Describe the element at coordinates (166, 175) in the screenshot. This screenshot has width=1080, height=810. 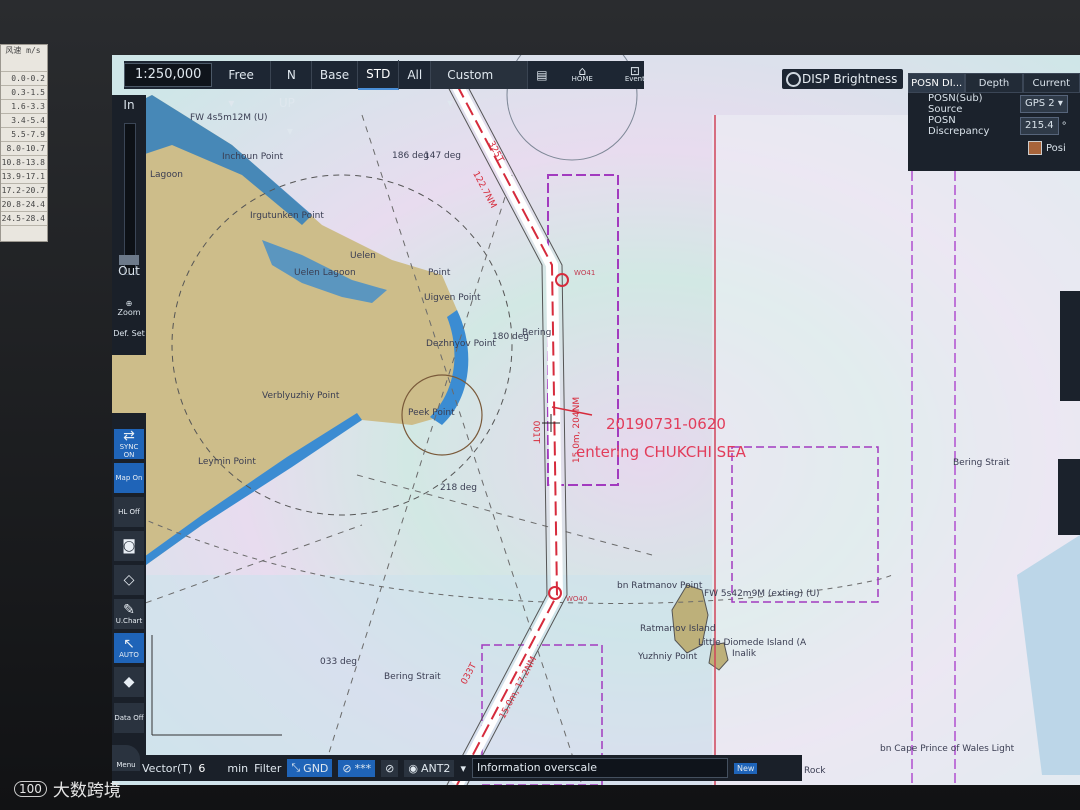
I see `label-lagoon: Lagoon` at that location.